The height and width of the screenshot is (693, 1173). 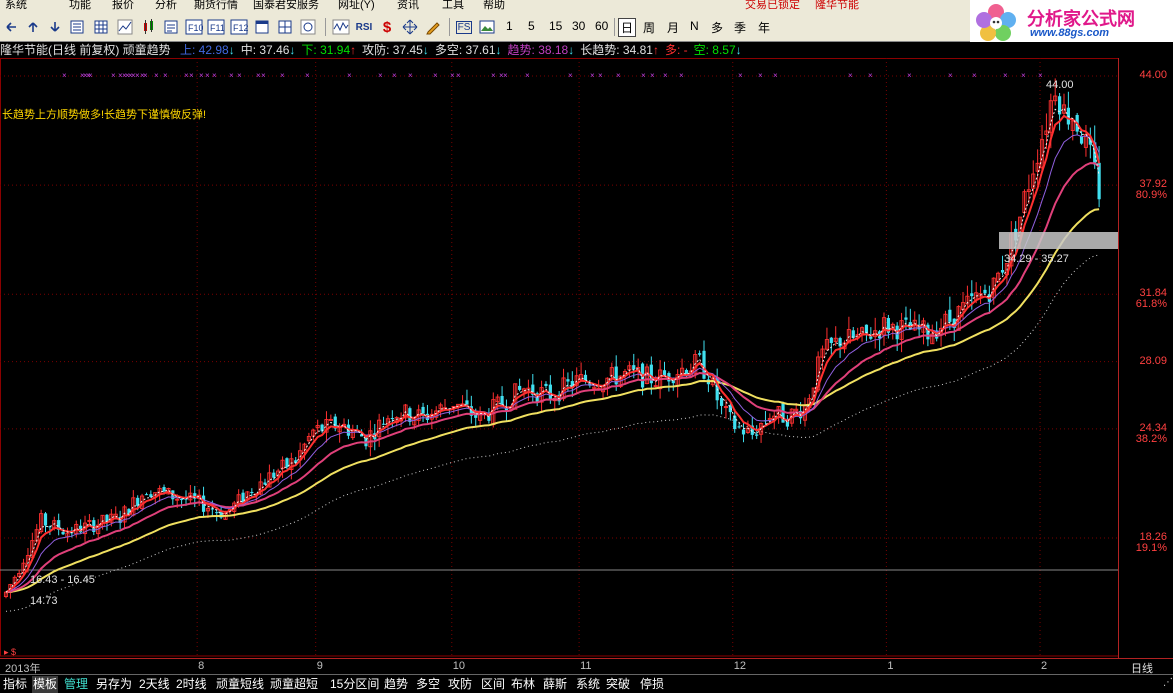 What do you see at coordinates (125, 27) in the screenshot?
I see `line-chart-icon` at bounding box center [125, 27].